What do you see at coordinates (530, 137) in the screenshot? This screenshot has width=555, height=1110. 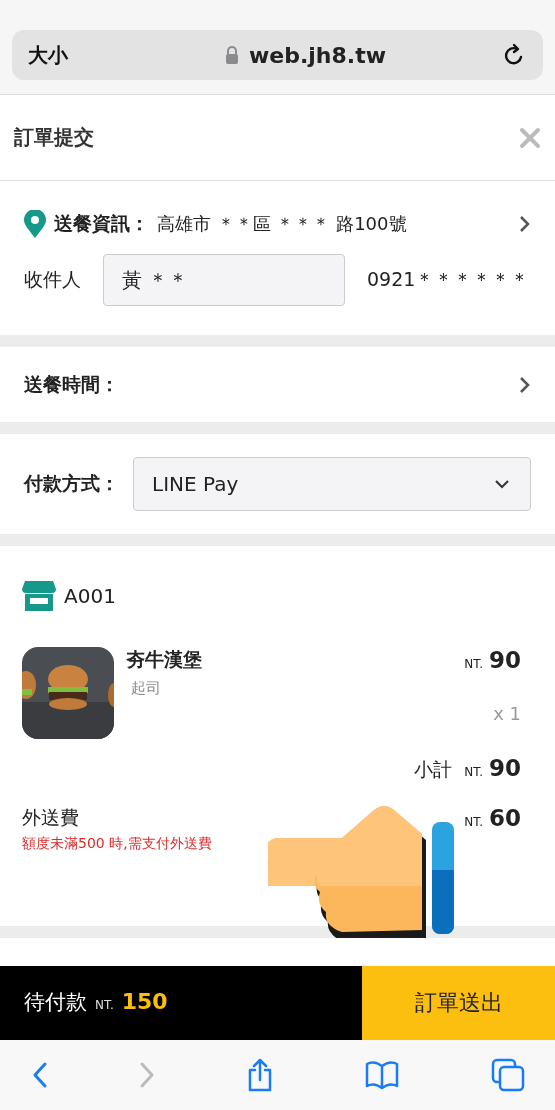 I see `close-icon` at bounding box center [530, 137].